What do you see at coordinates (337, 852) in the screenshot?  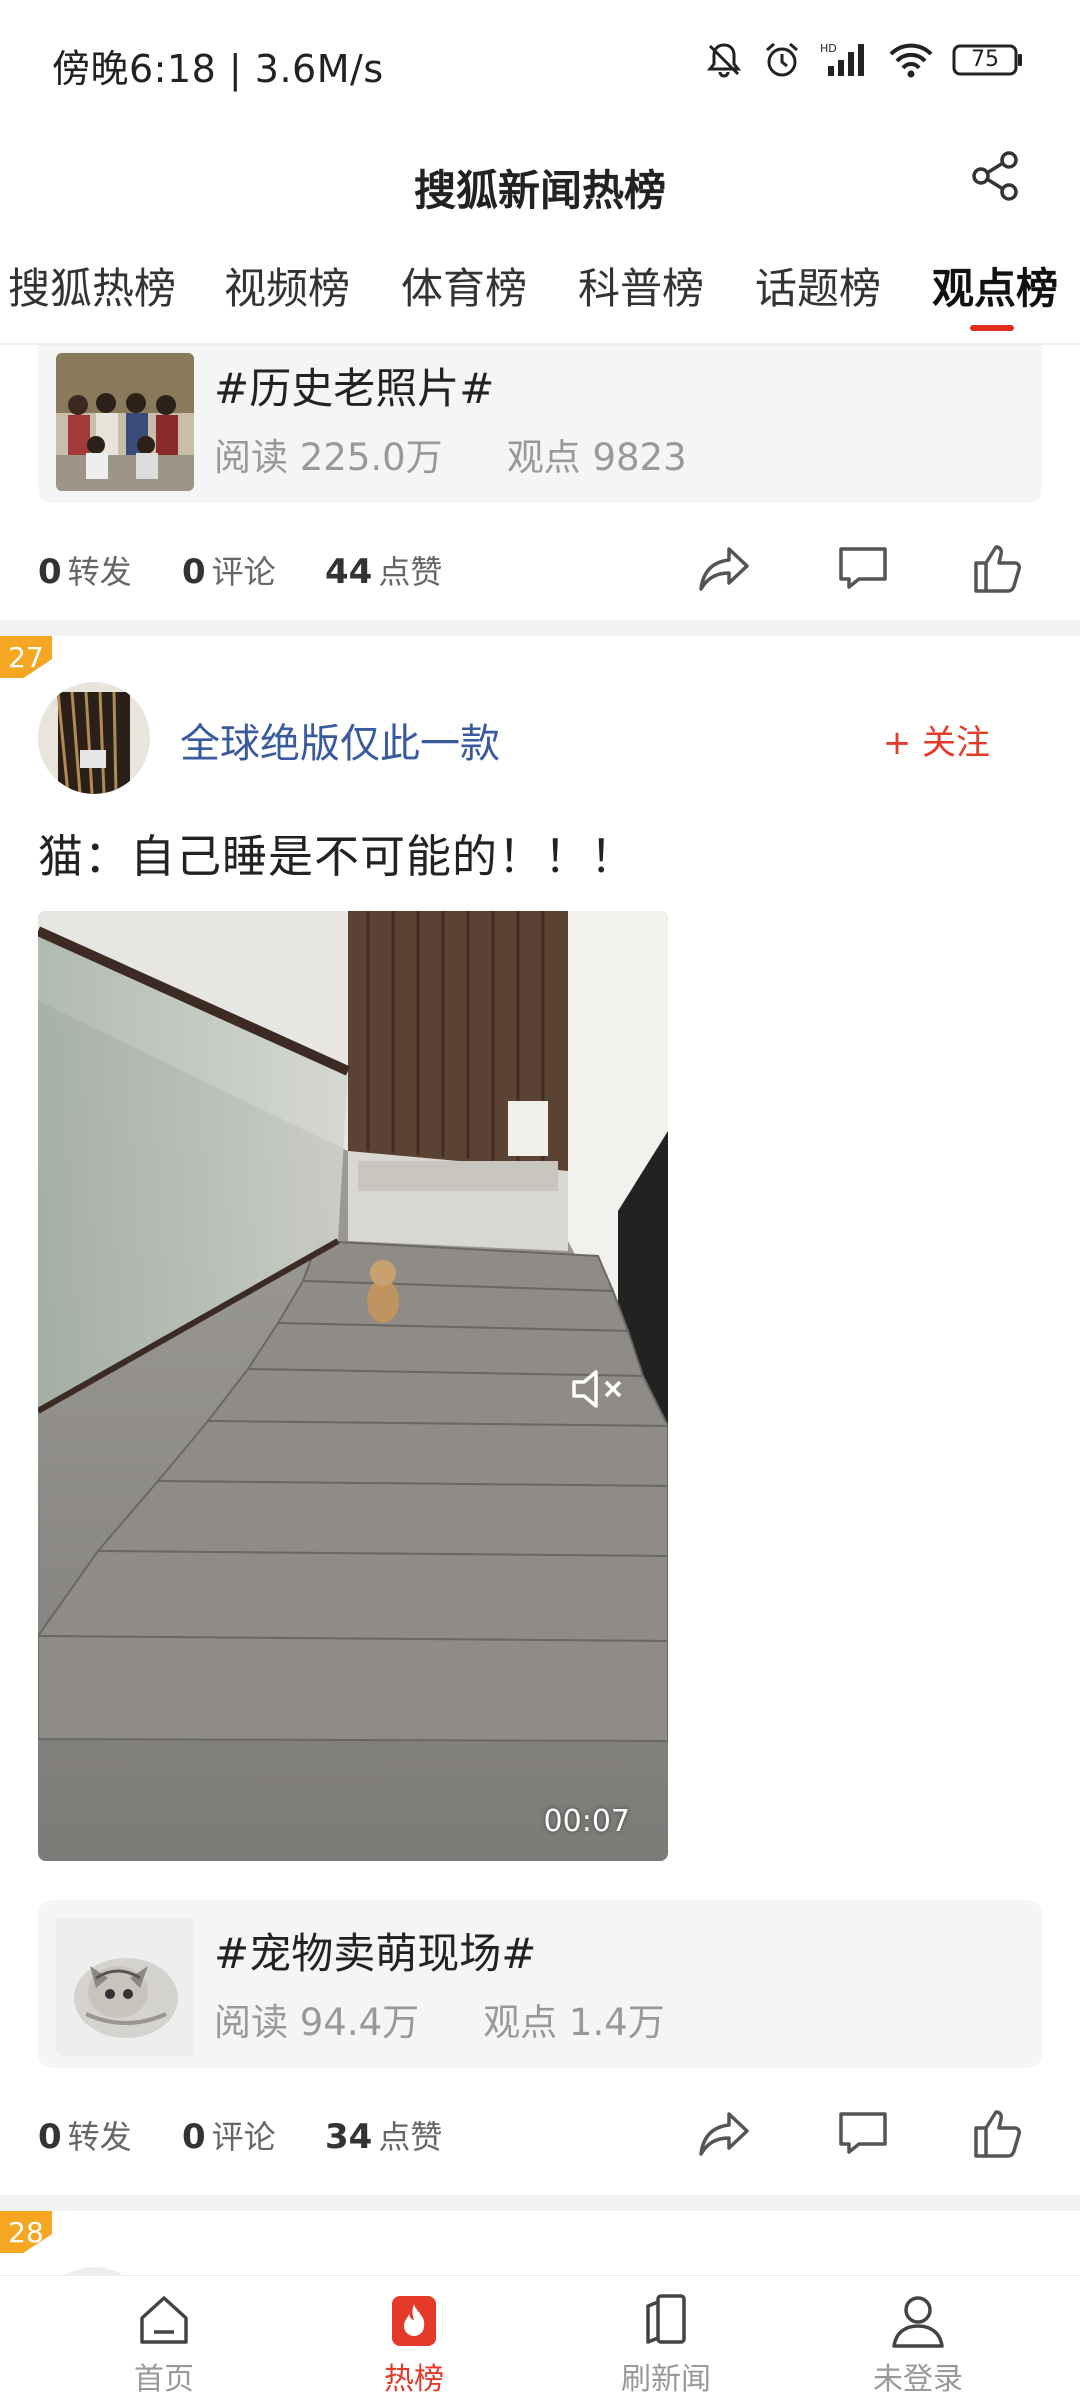 I see `post-text: 猫：自己睡是不可能的！！！` at bounding box center [337, 852].